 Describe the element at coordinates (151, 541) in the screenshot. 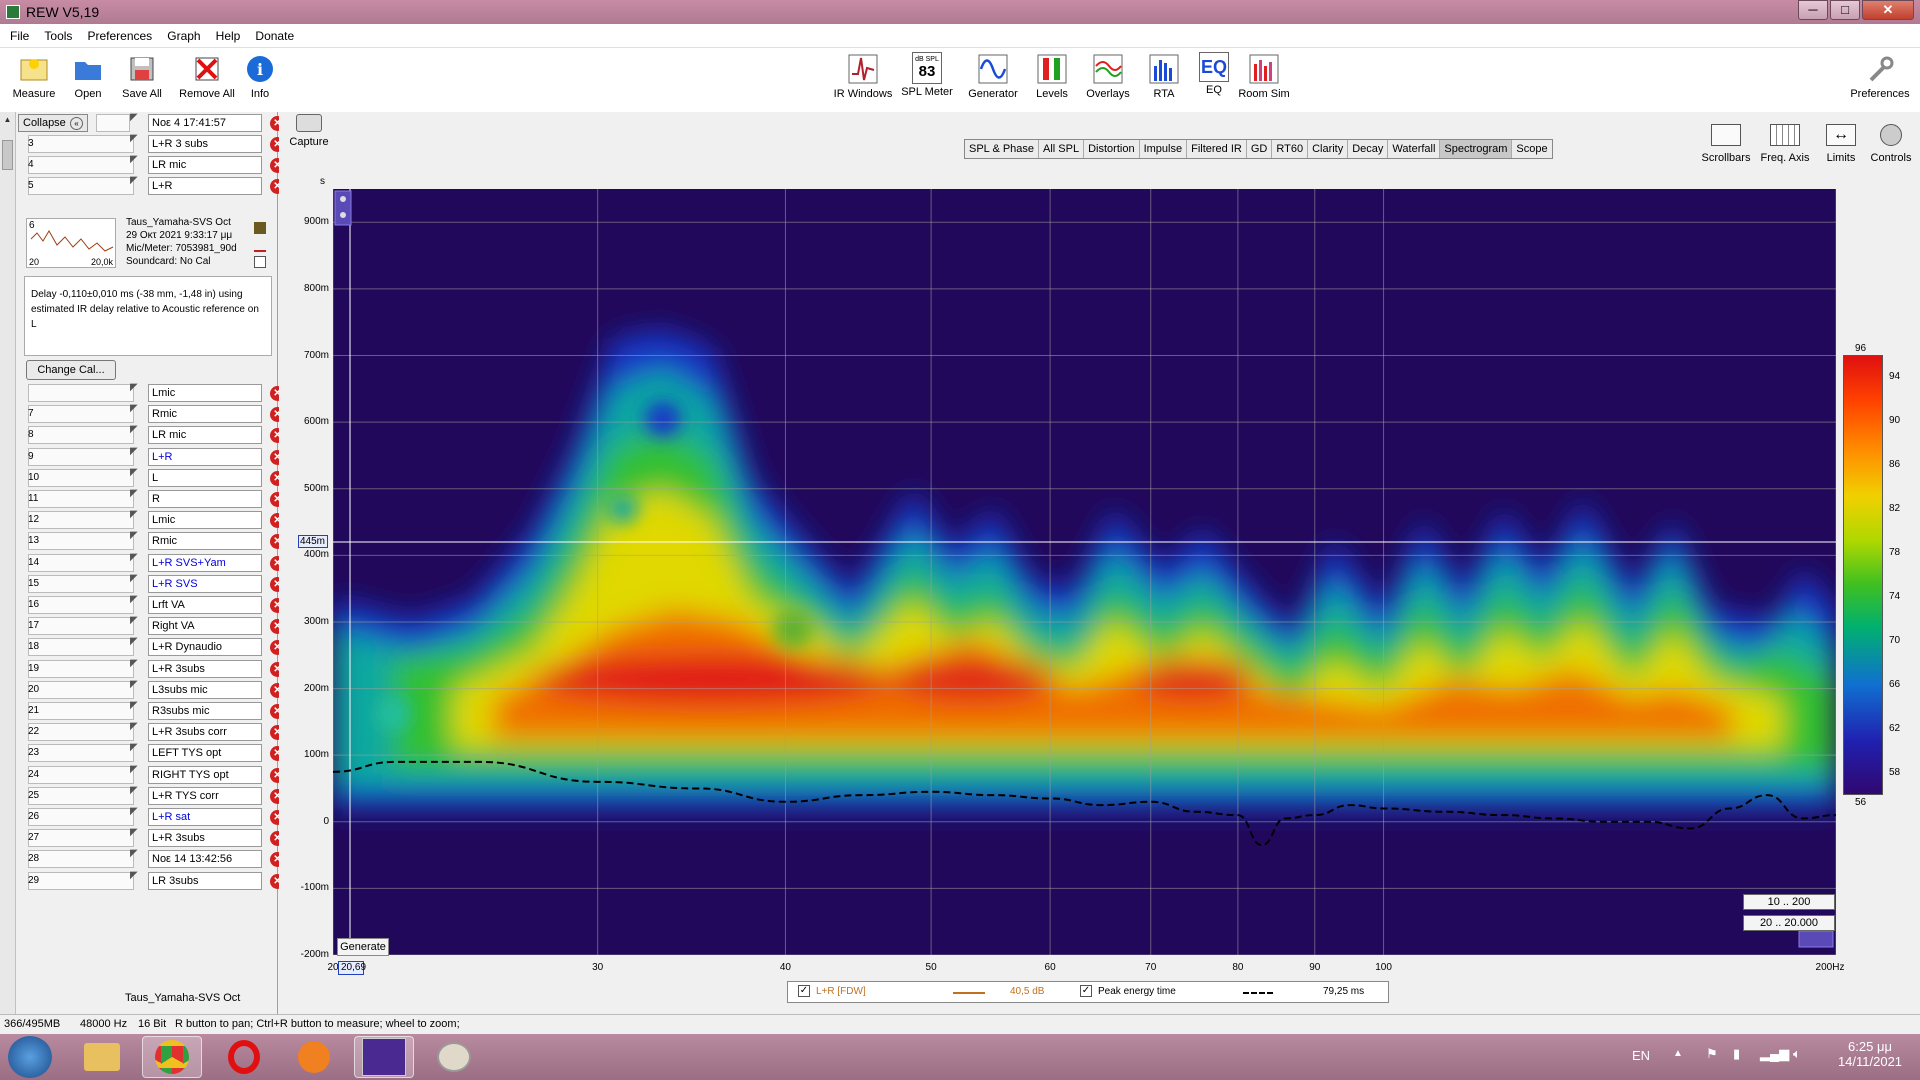

I see `measurement-row: 13 ◤ Rmic ✕` at that location.